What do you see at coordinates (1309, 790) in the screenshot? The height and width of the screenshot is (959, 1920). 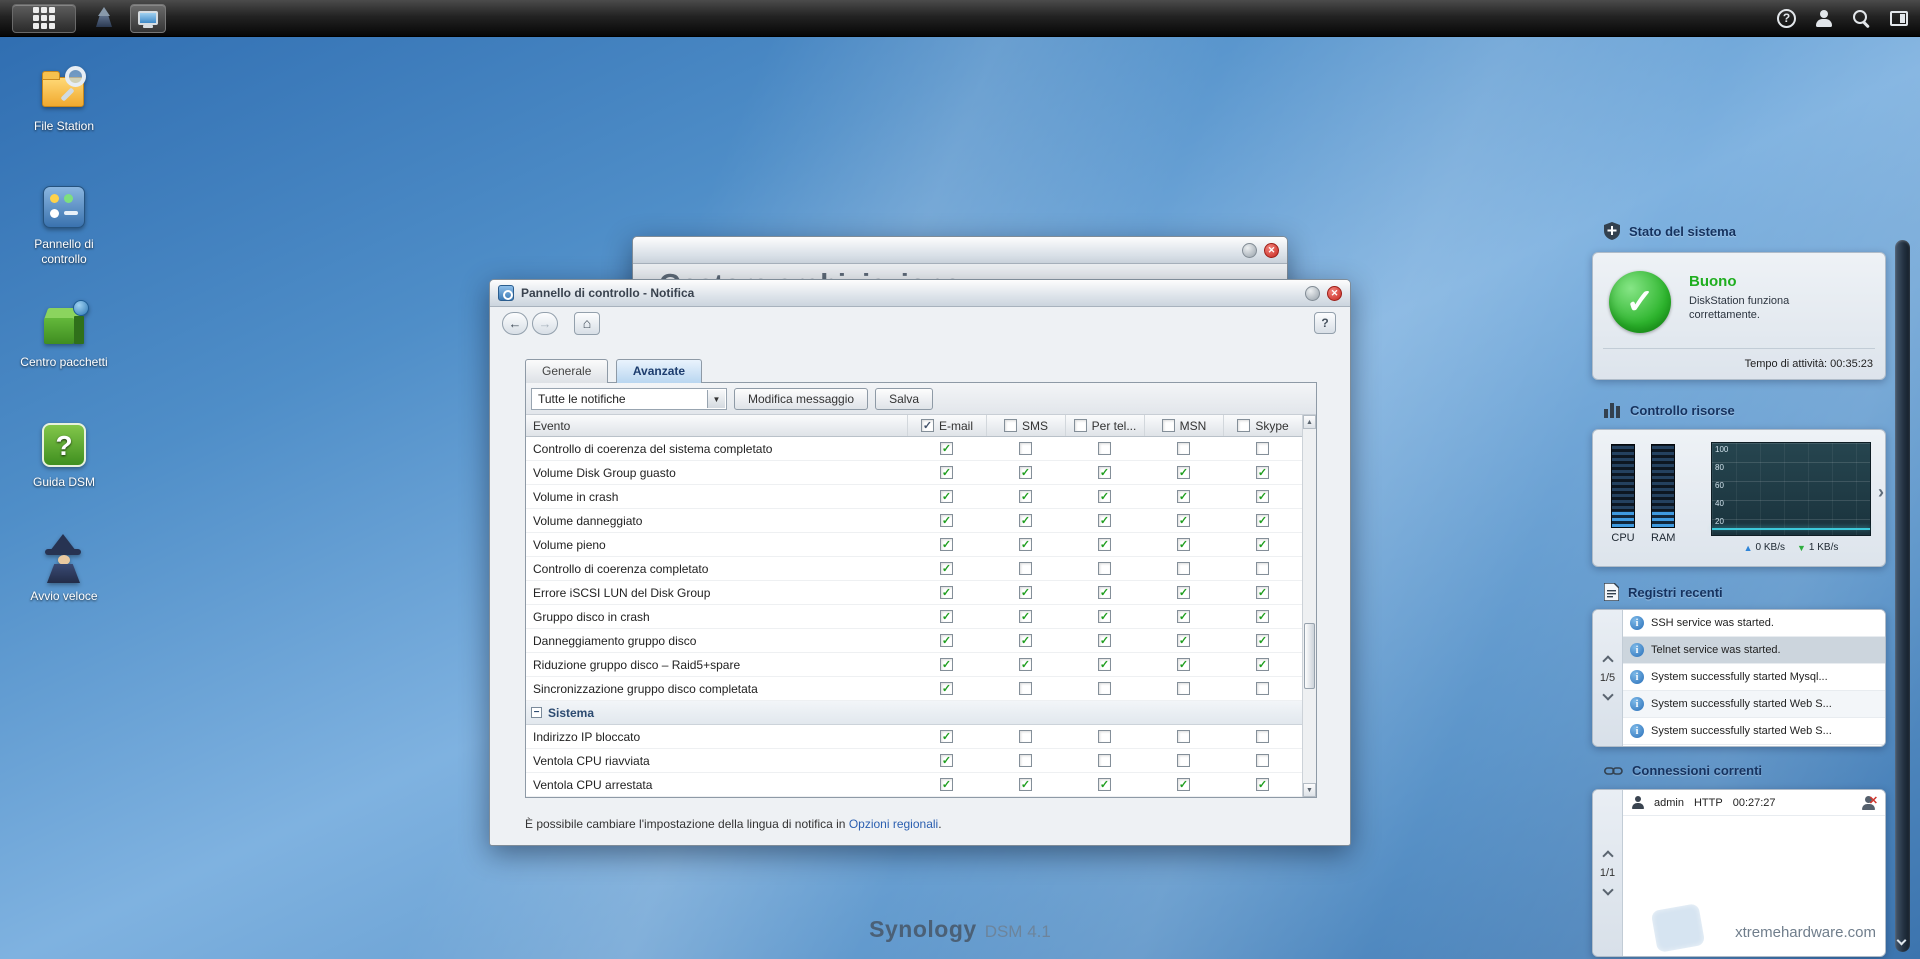 I see `scroll-down-arrow-icon: ▼` at bounding box center [1309, 790].